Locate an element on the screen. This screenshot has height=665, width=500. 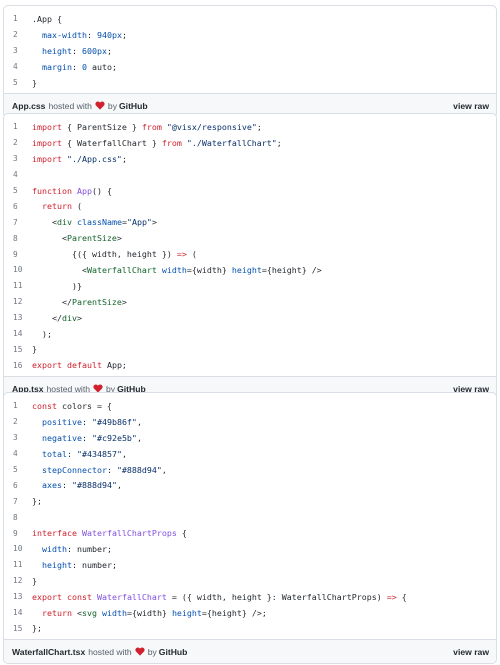
code-token: 600px is located at coordinates (94, 50).